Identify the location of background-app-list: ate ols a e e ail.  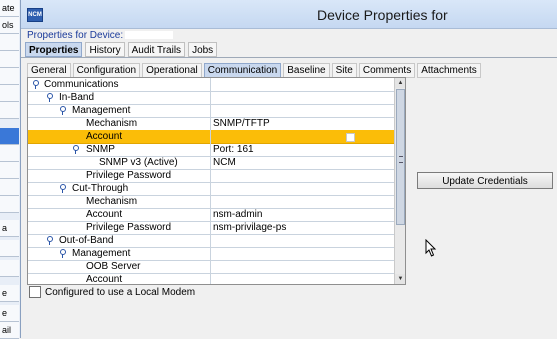
(10, 169).